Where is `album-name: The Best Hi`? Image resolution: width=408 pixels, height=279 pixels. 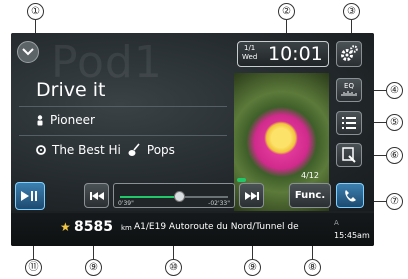 album-name: The Best Hi is located at coordinates (86, 150).